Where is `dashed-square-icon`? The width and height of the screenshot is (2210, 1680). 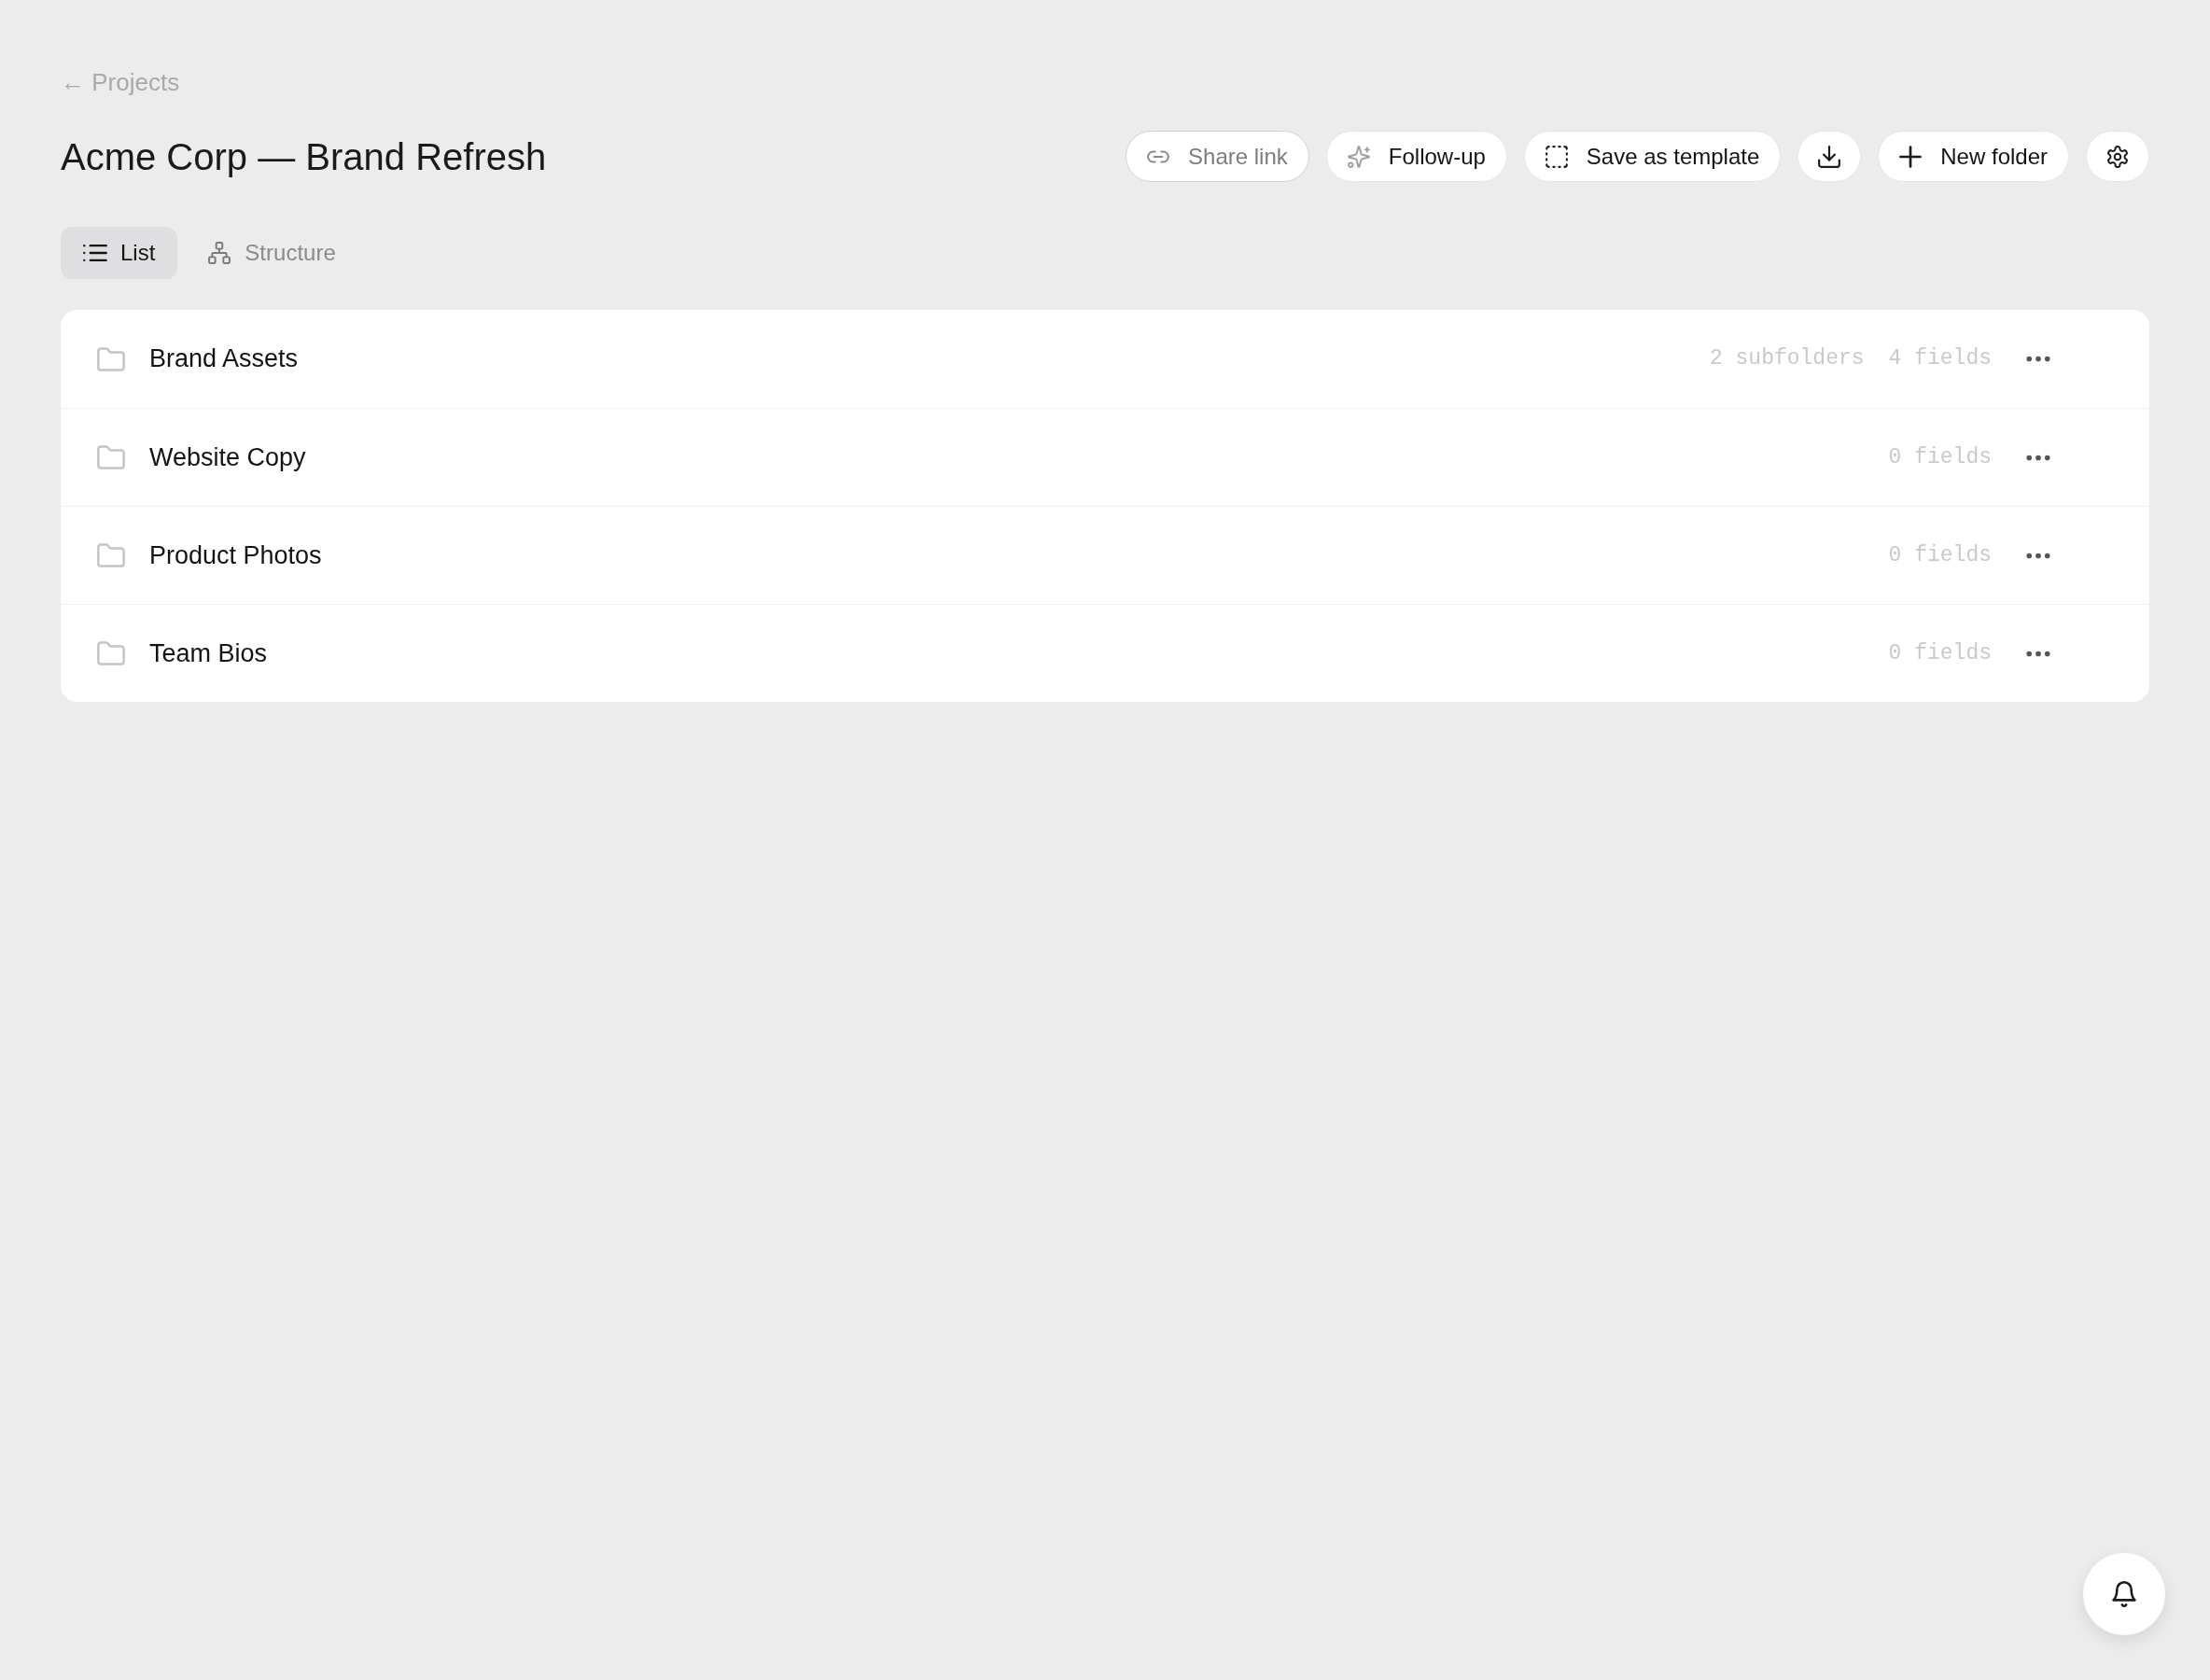 dashed-square-icon is located at coordinates (1556, 156).